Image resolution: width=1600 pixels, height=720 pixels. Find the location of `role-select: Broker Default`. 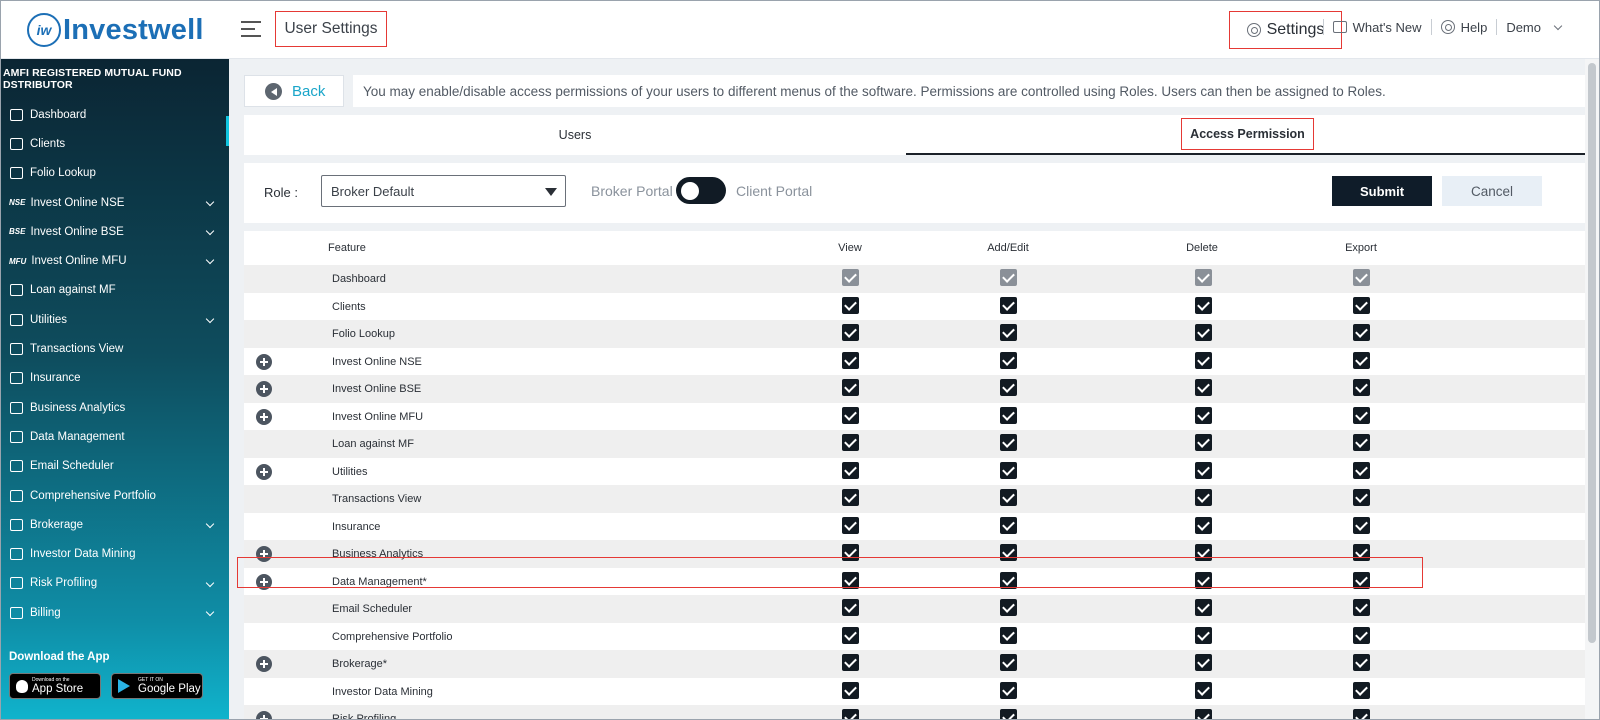

role-select: Broker Default is located at coordinates (443, 191).